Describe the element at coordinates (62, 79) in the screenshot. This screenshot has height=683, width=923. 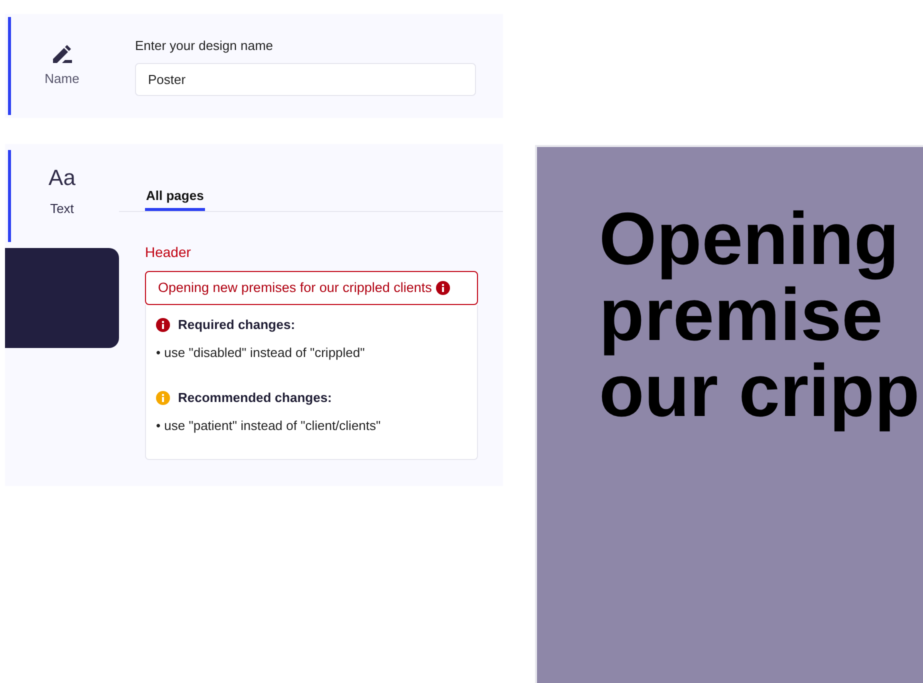
I see `sidebar-label: Name` at that location.